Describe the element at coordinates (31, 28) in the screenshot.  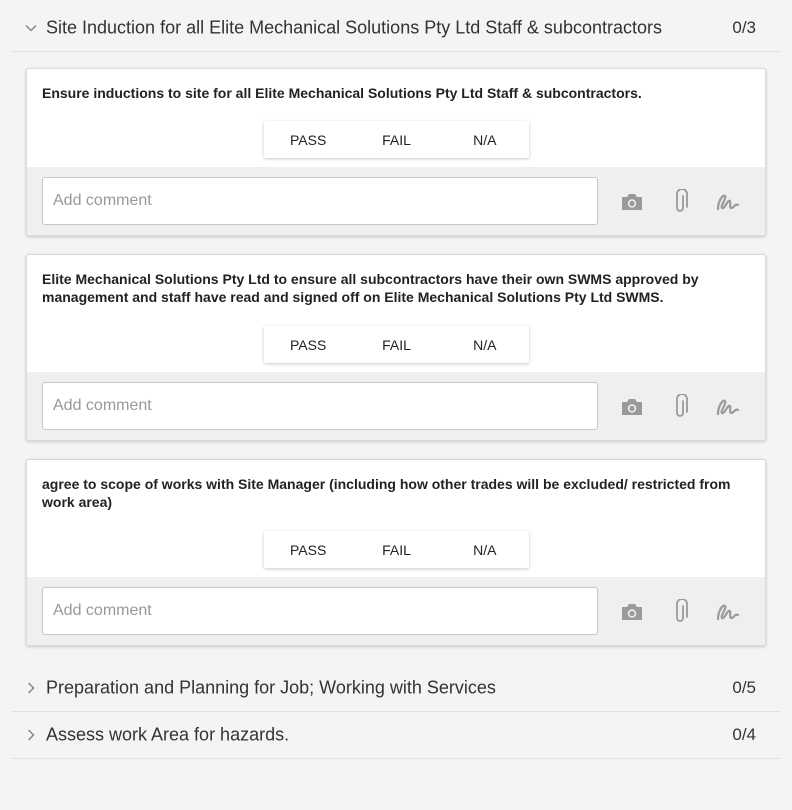
I see `chevron-down-icon` at that location.